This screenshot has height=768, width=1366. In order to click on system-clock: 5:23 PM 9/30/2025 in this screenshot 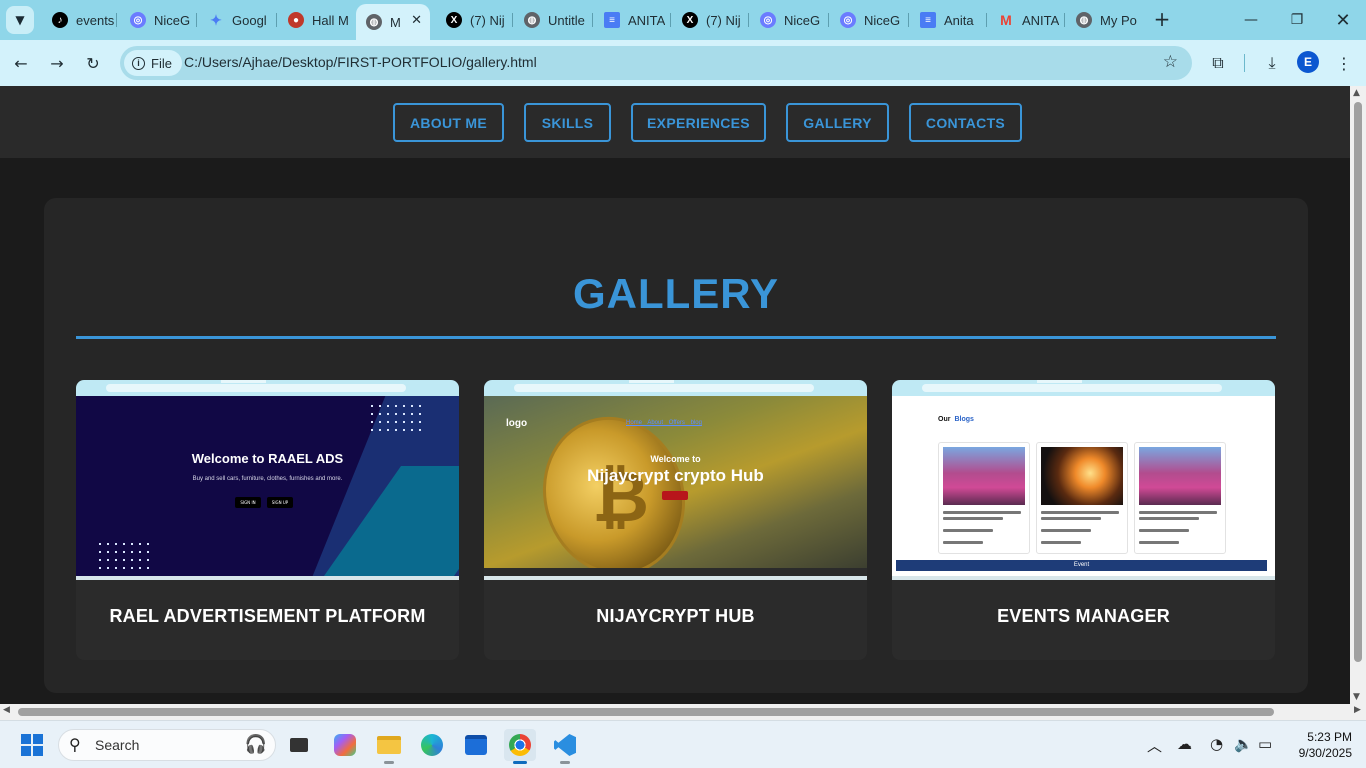, I will do `click(1319, 745)`.